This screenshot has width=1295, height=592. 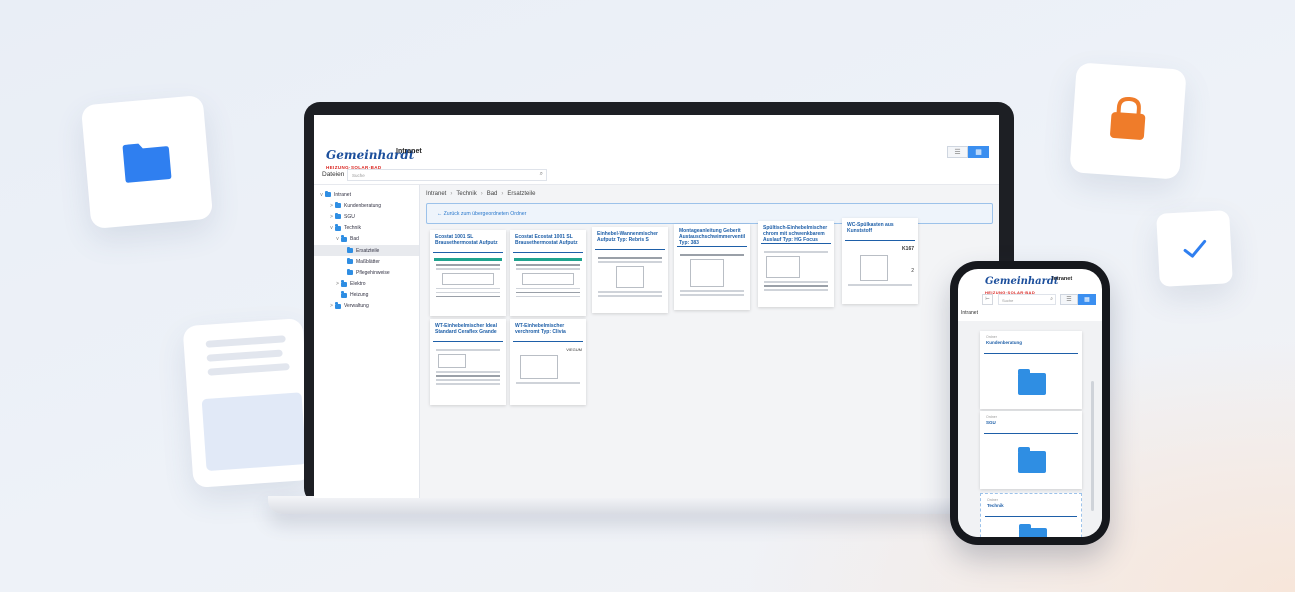 I want to click on tree-item-elektro: > Elektro, so click(x=366, y=284).